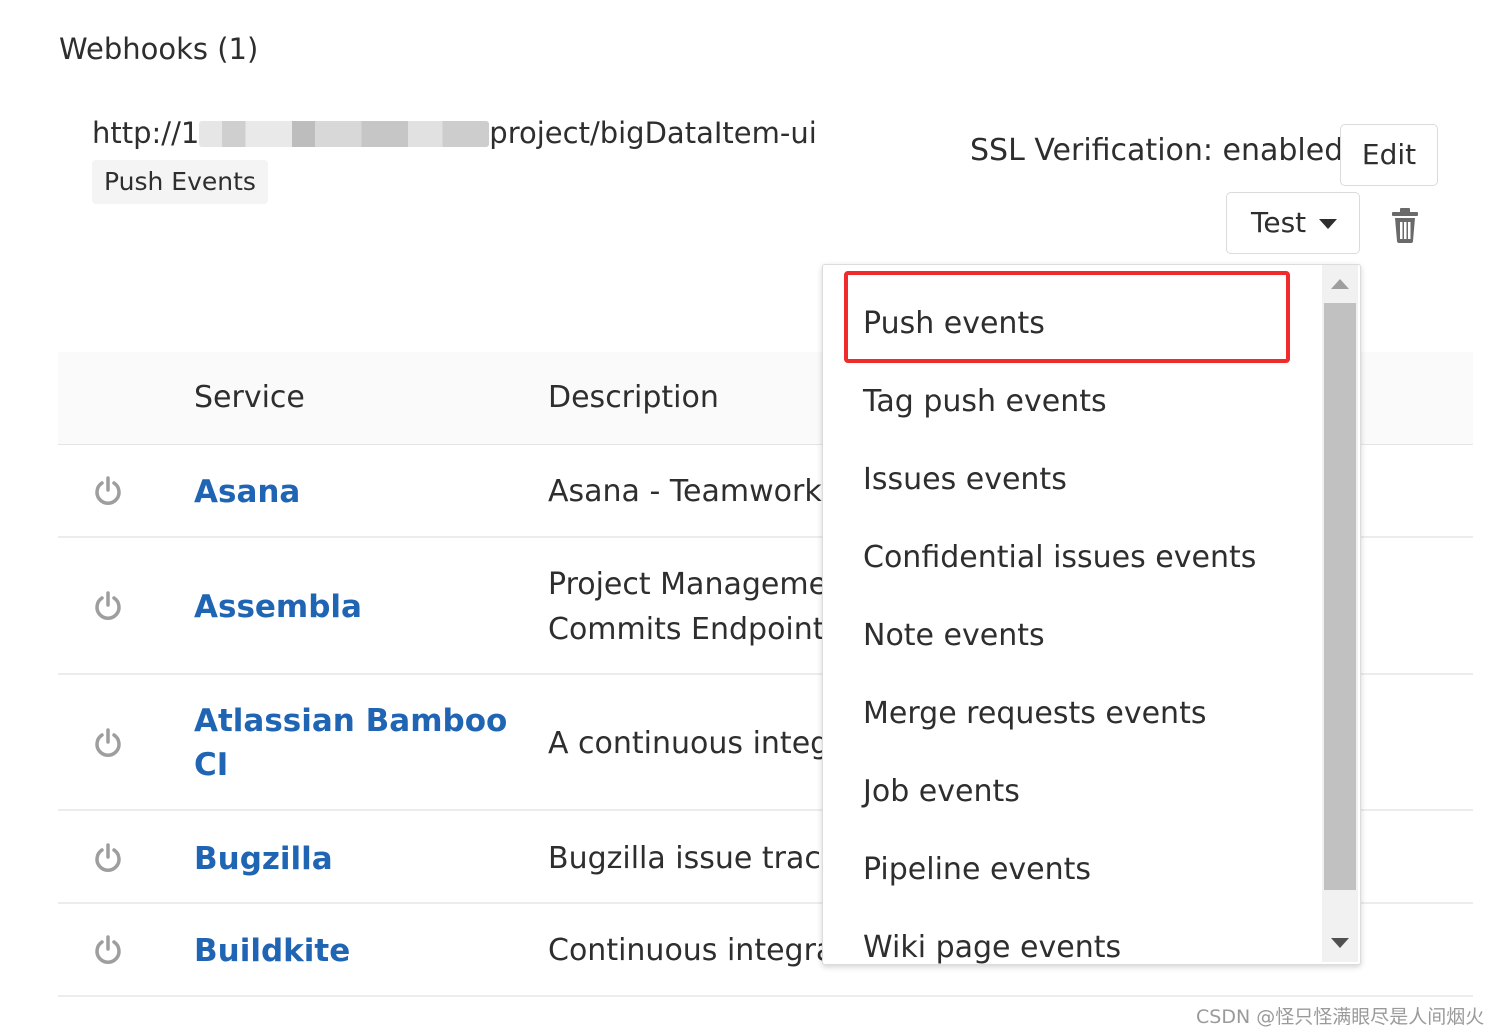 This screenshot has height=1035, width=1502. Describe the element at coordinates (992, 947) in the screenshot. I see `menu-item-wiki-page-events: Wiki page events` at that location.